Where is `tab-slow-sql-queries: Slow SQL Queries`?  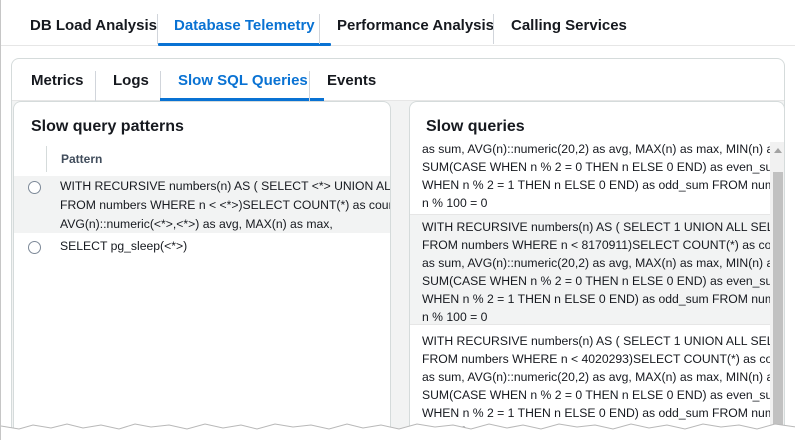 tab-slow-sql-queries: Slow SQL Queries is located at coordinates (242, 80).